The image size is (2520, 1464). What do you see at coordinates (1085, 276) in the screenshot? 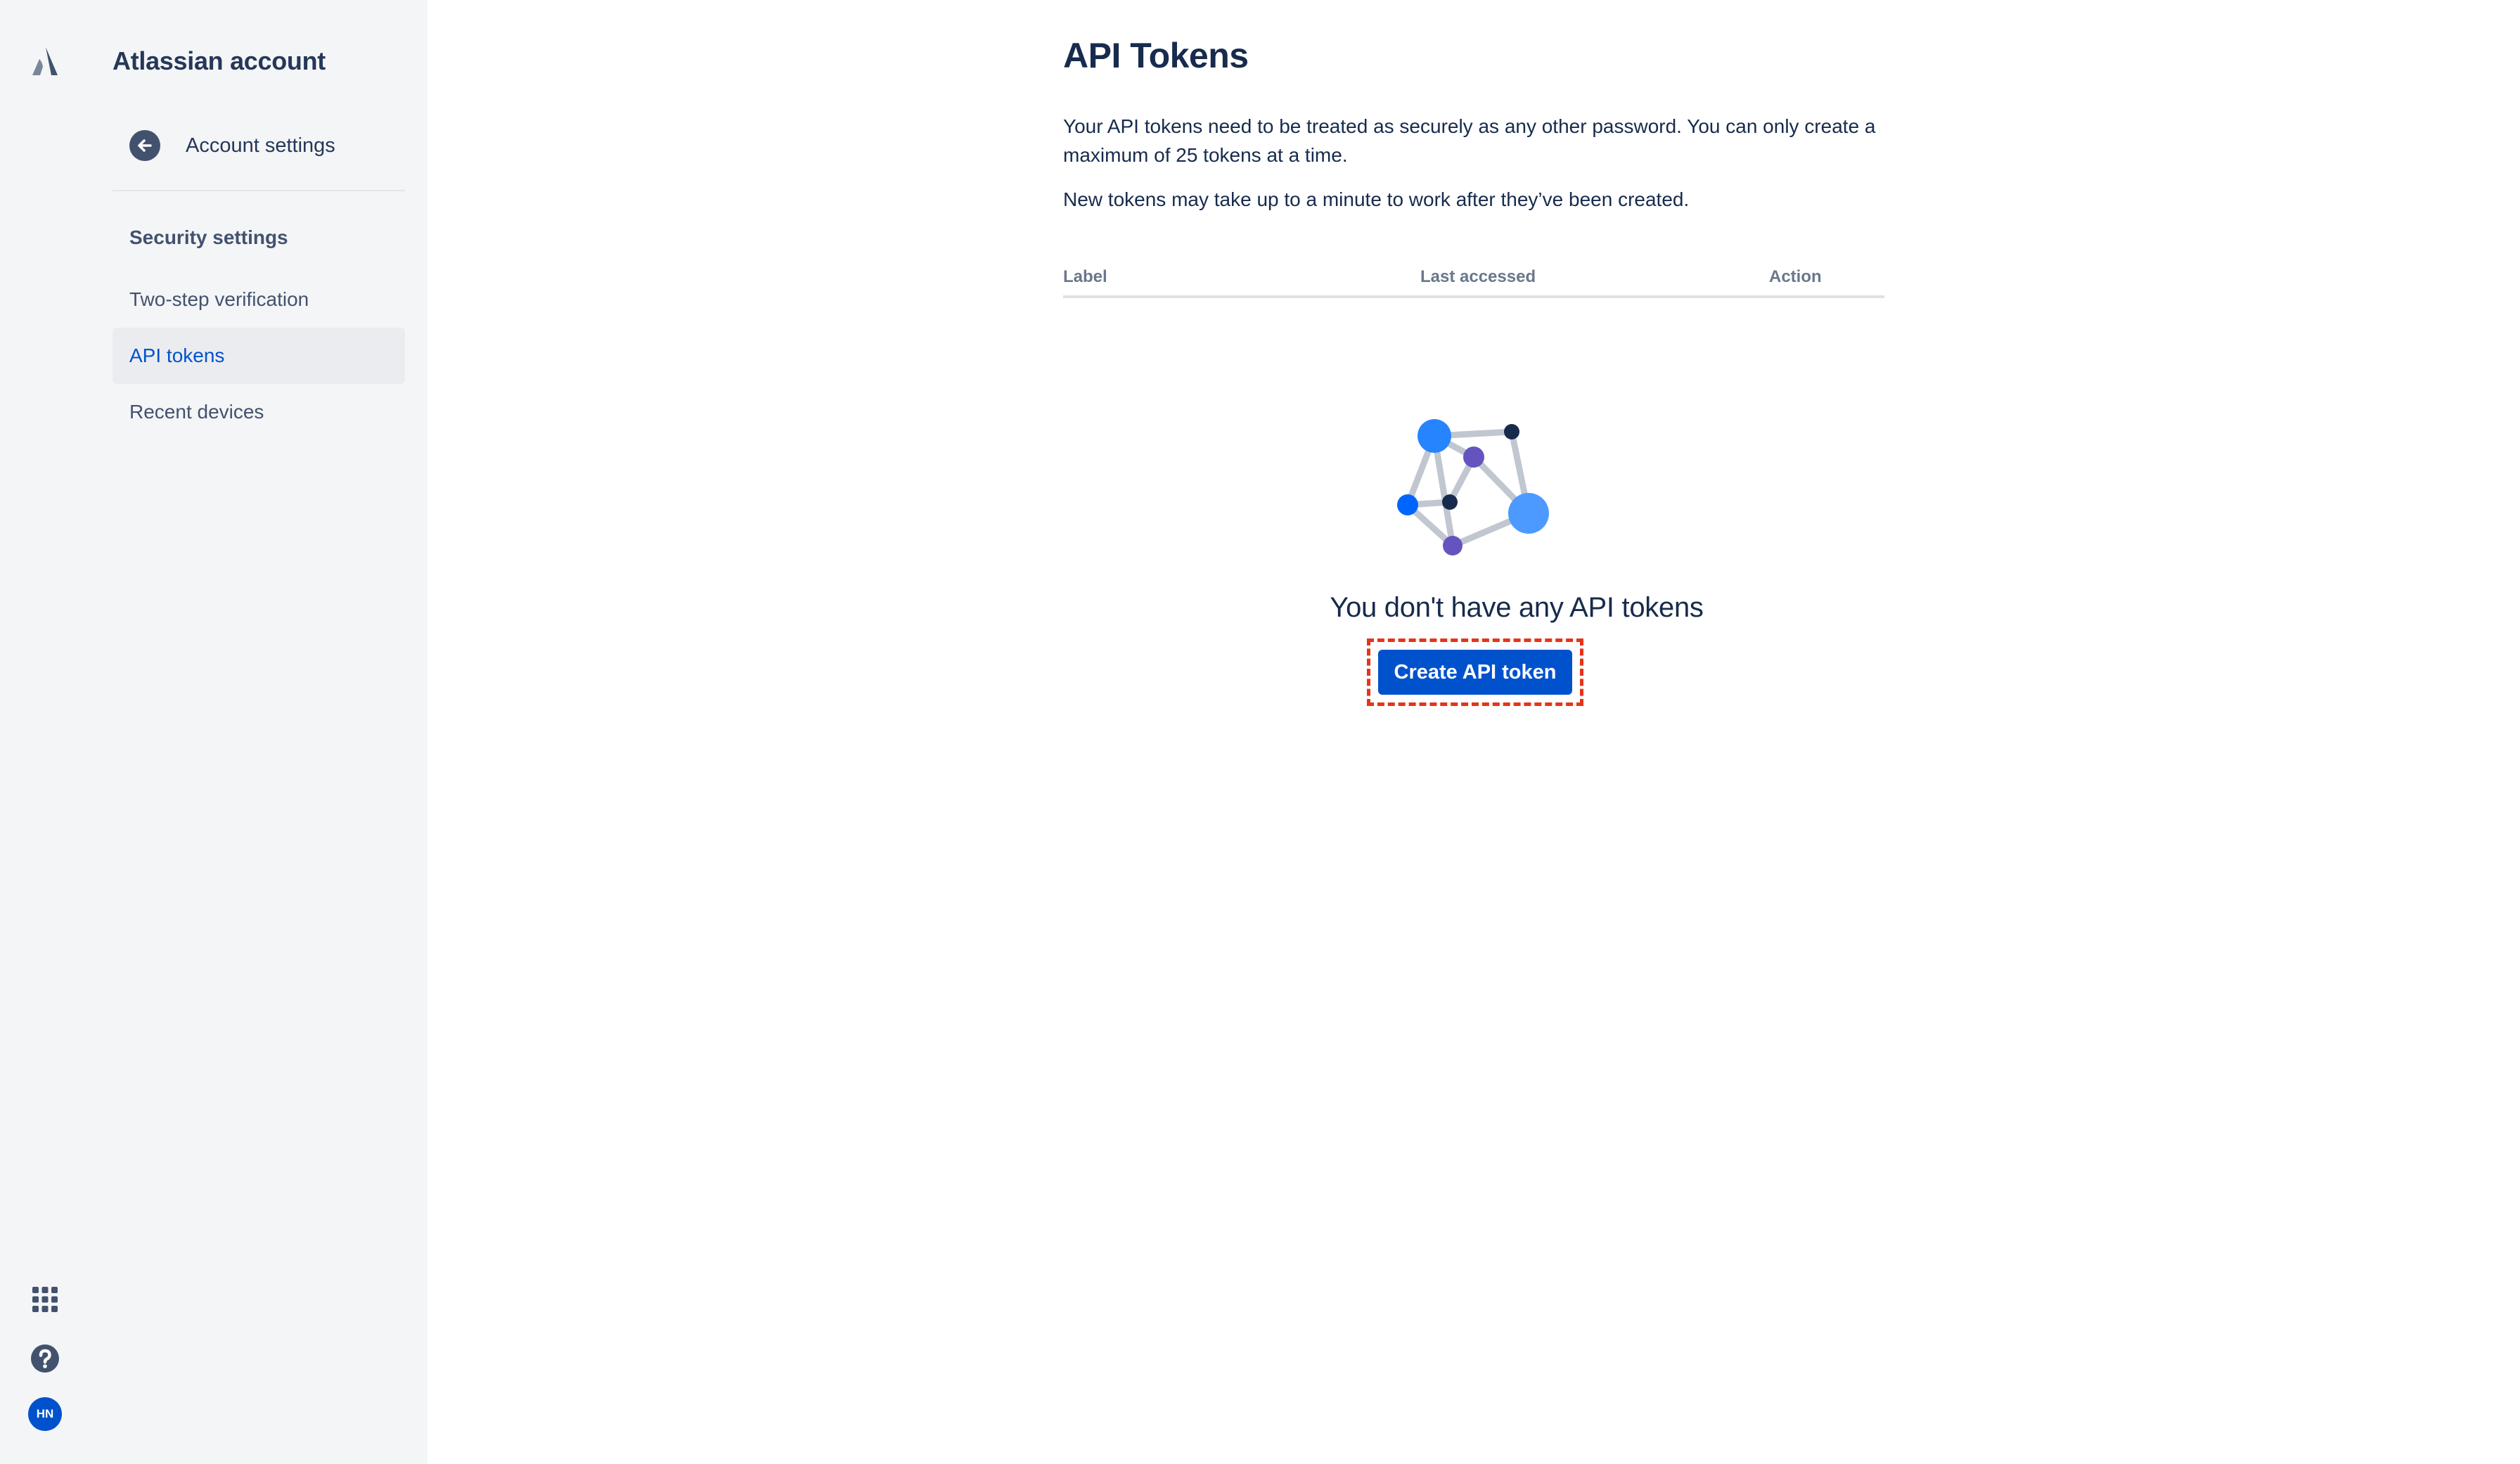
I see `column-header-label: Label` at bounding box center [1085, 276].